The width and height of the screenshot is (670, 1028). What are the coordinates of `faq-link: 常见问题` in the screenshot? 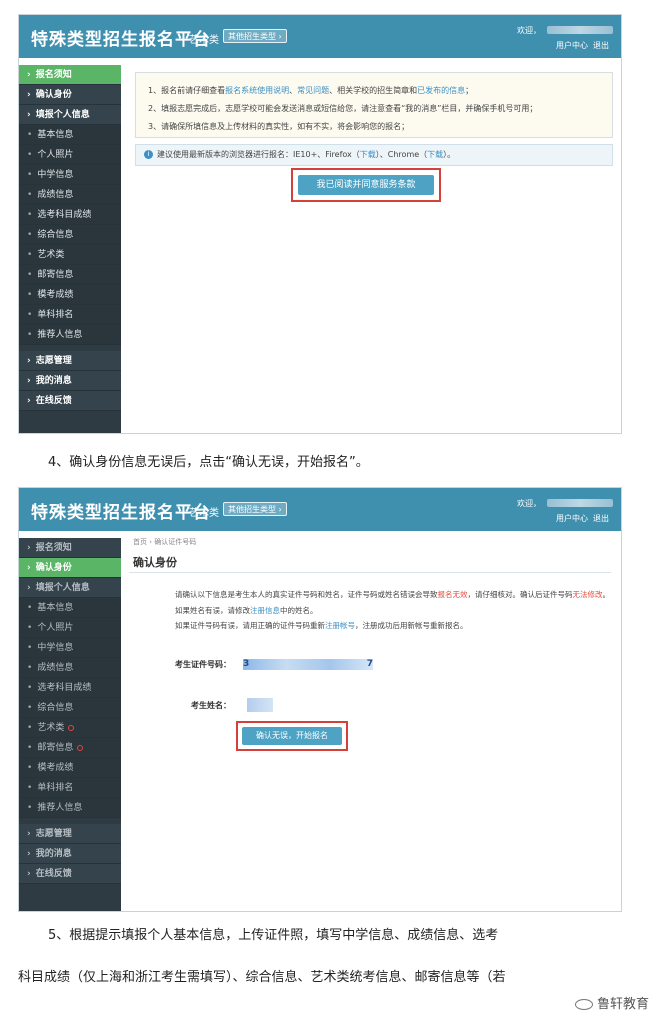 It's located at (313, 90).